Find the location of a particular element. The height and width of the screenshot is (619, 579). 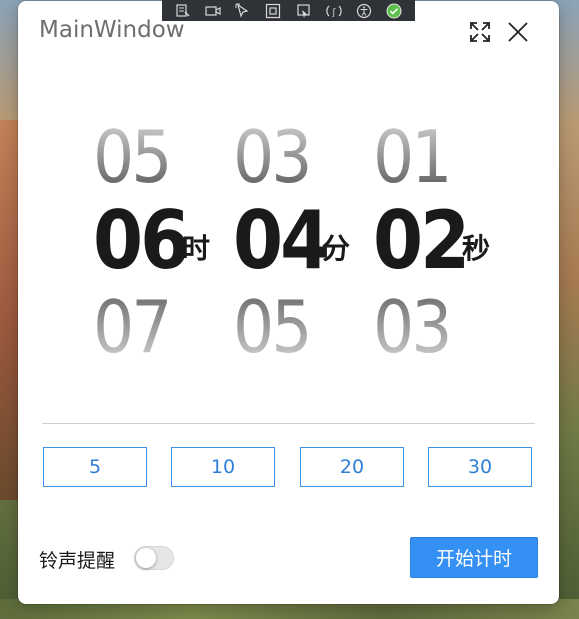

divider is located at coordinates (288, 423).